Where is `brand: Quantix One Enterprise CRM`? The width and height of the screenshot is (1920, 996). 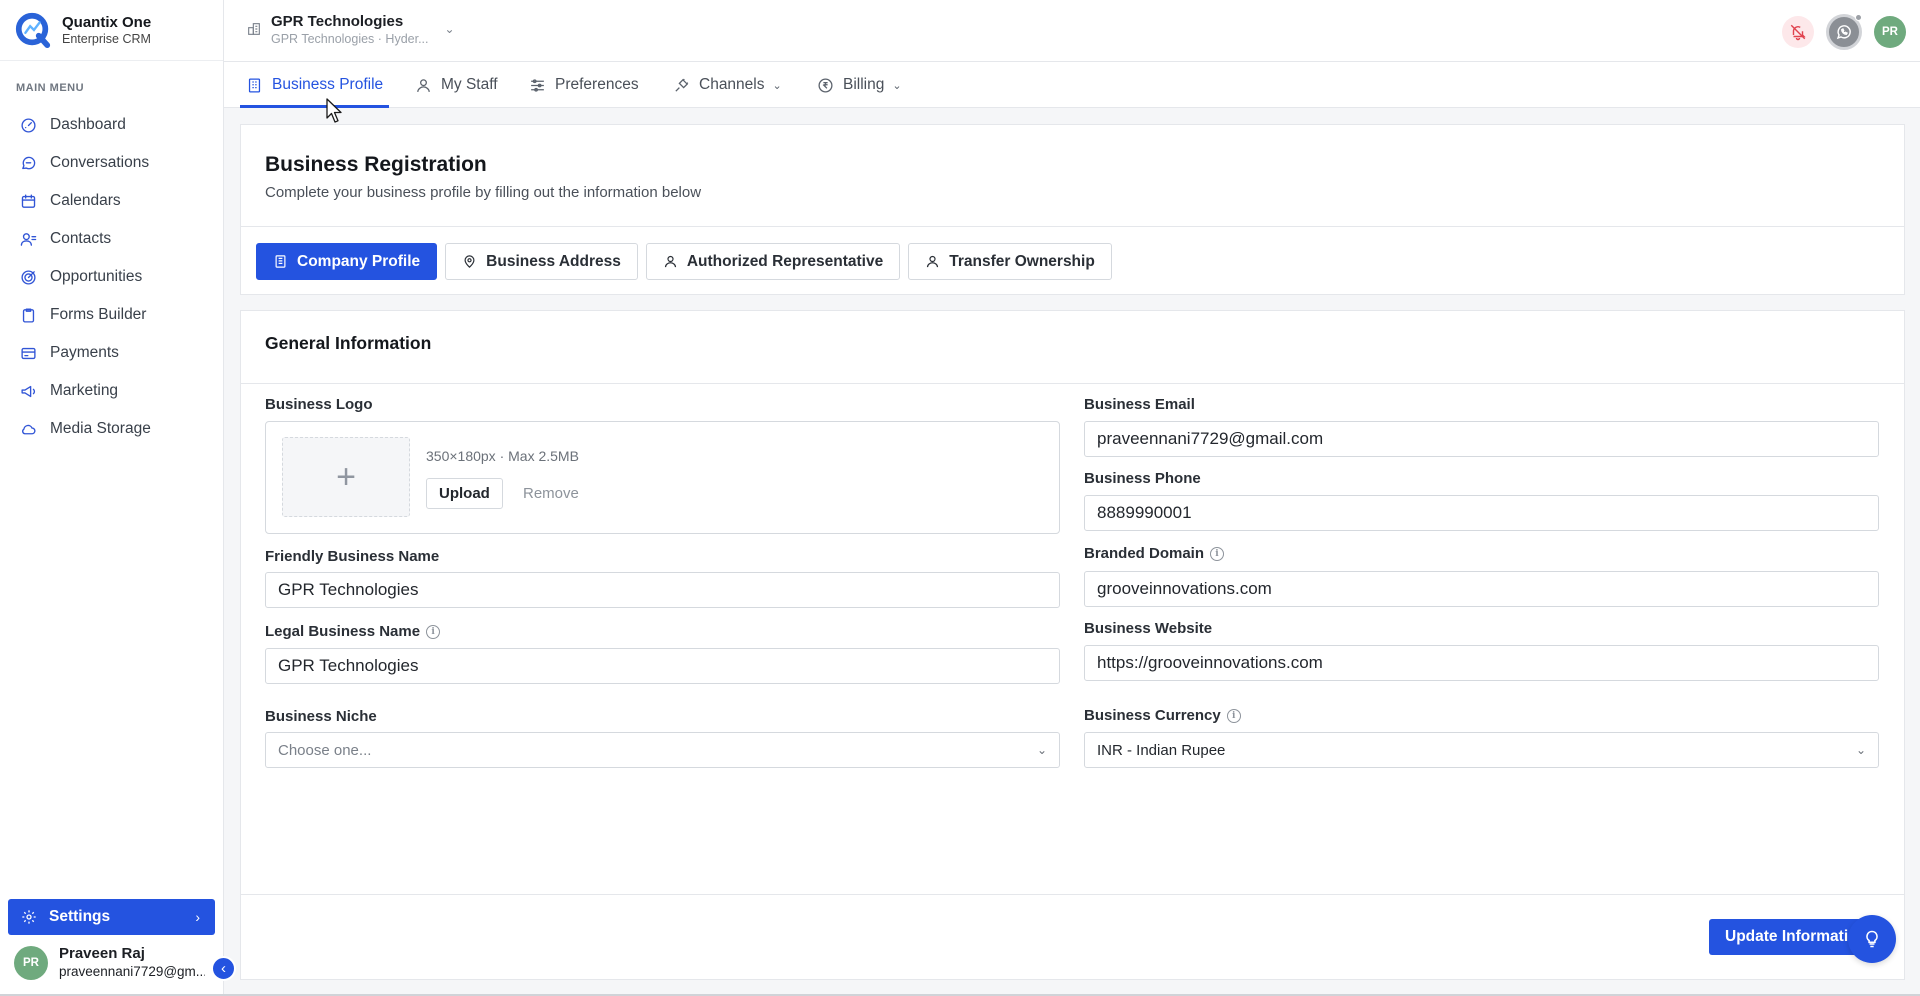 brand: Quantix One Enterprise CRM is located at coordinates (111, 30).